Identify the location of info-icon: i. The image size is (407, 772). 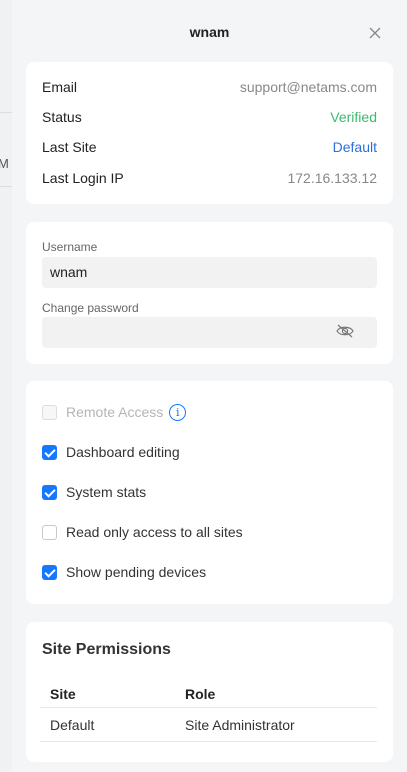
(178, 412).